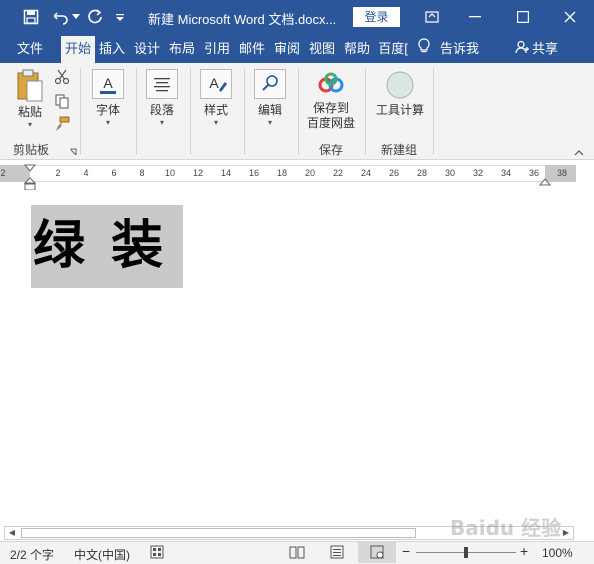  I want to click on tell-me-label: 告诉我, so click(460, 48).